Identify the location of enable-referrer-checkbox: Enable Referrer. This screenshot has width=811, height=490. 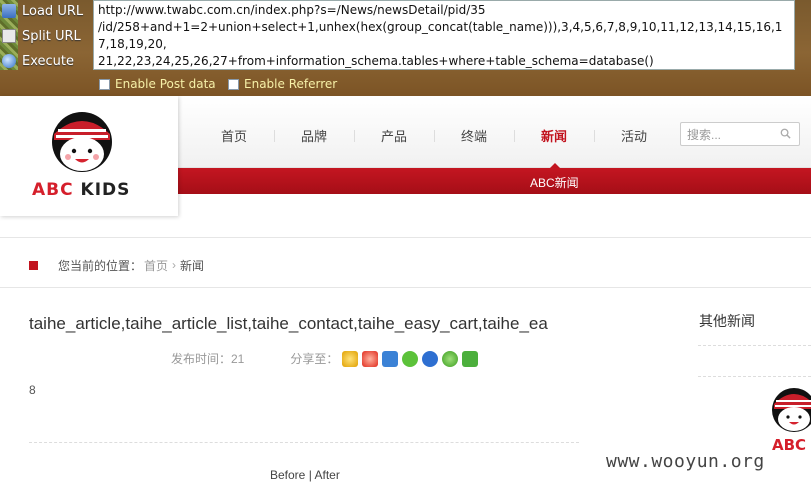
(282, 84).